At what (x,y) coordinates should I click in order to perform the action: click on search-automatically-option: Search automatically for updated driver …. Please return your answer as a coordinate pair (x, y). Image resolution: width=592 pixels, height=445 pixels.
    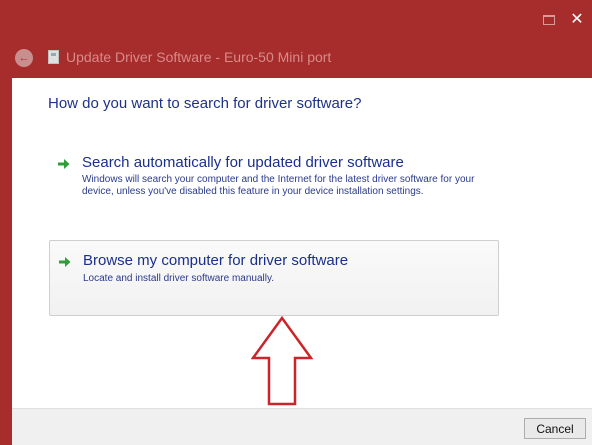
    Looking at the image, I should click on (274, 186).